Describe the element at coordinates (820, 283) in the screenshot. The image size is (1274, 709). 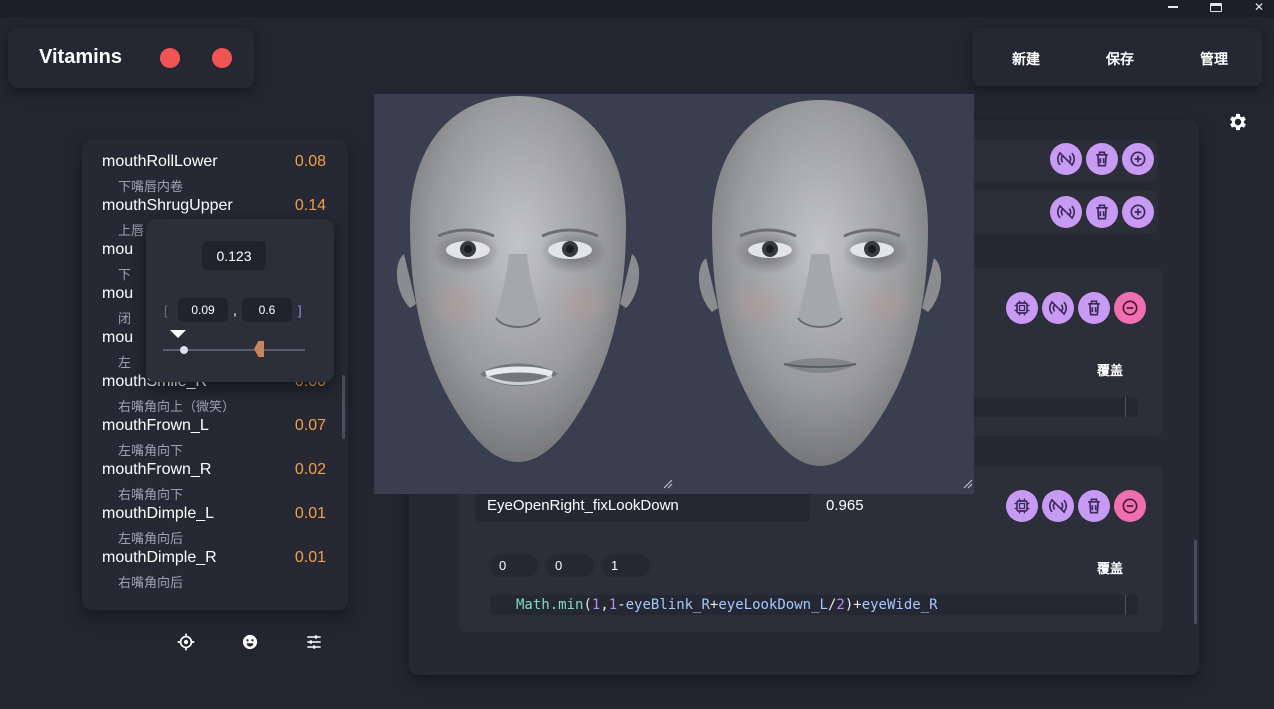
I see `face-model-right` at that location.